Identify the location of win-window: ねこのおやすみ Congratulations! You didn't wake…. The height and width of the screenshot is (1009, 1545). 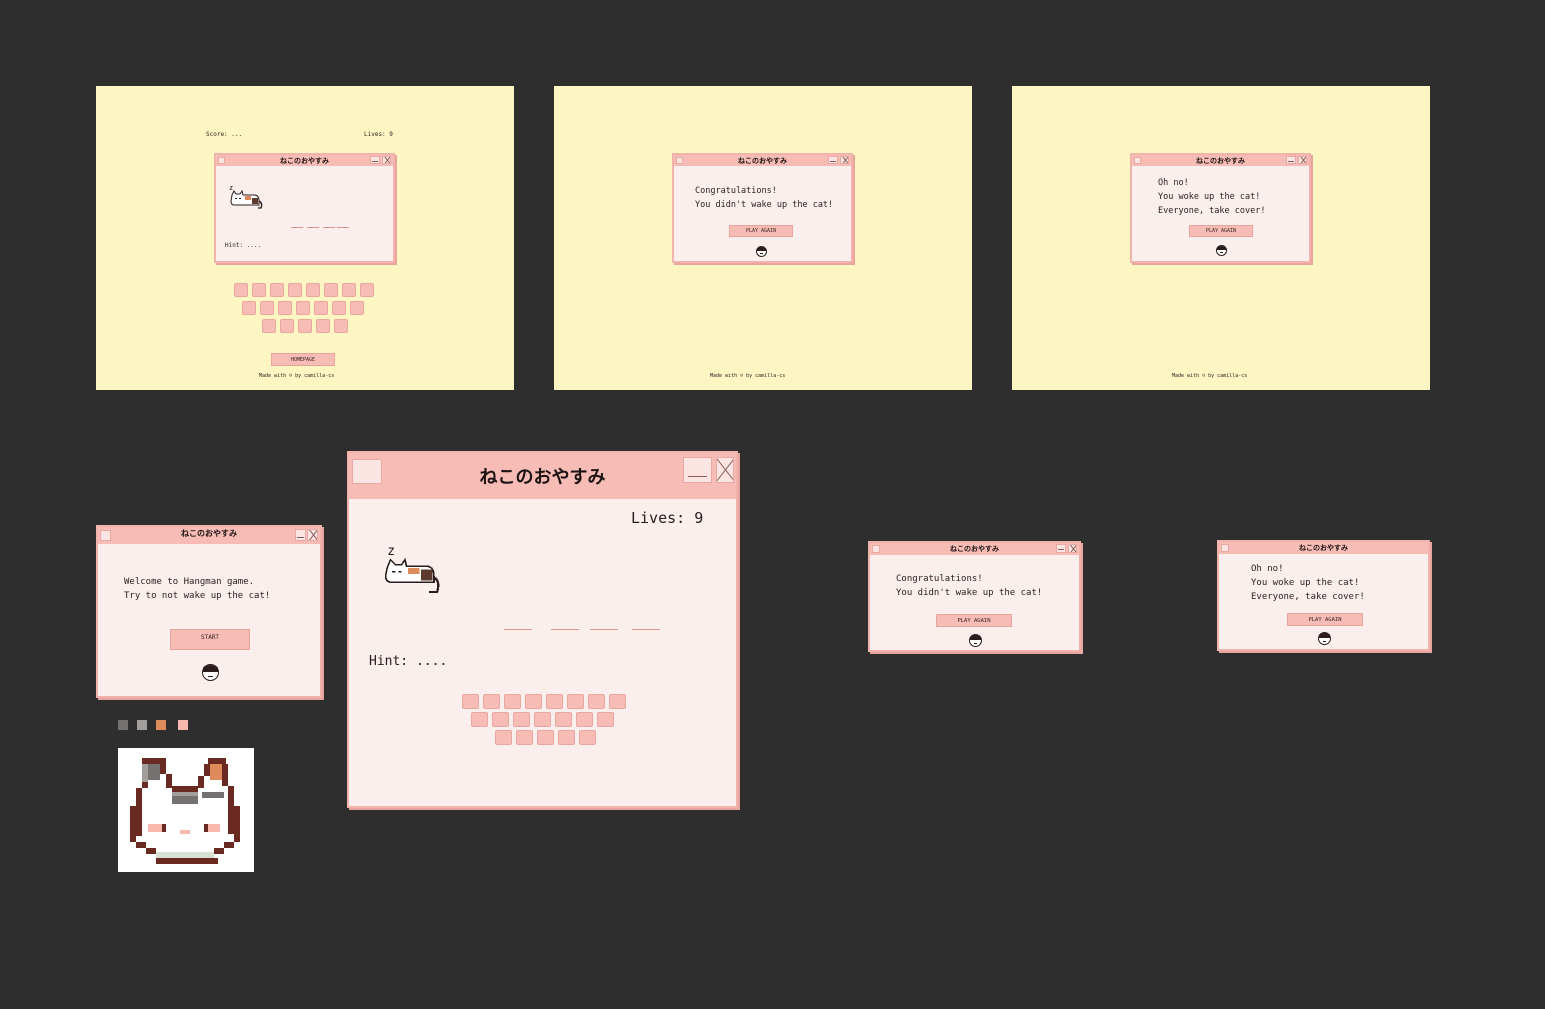
(762, 208).